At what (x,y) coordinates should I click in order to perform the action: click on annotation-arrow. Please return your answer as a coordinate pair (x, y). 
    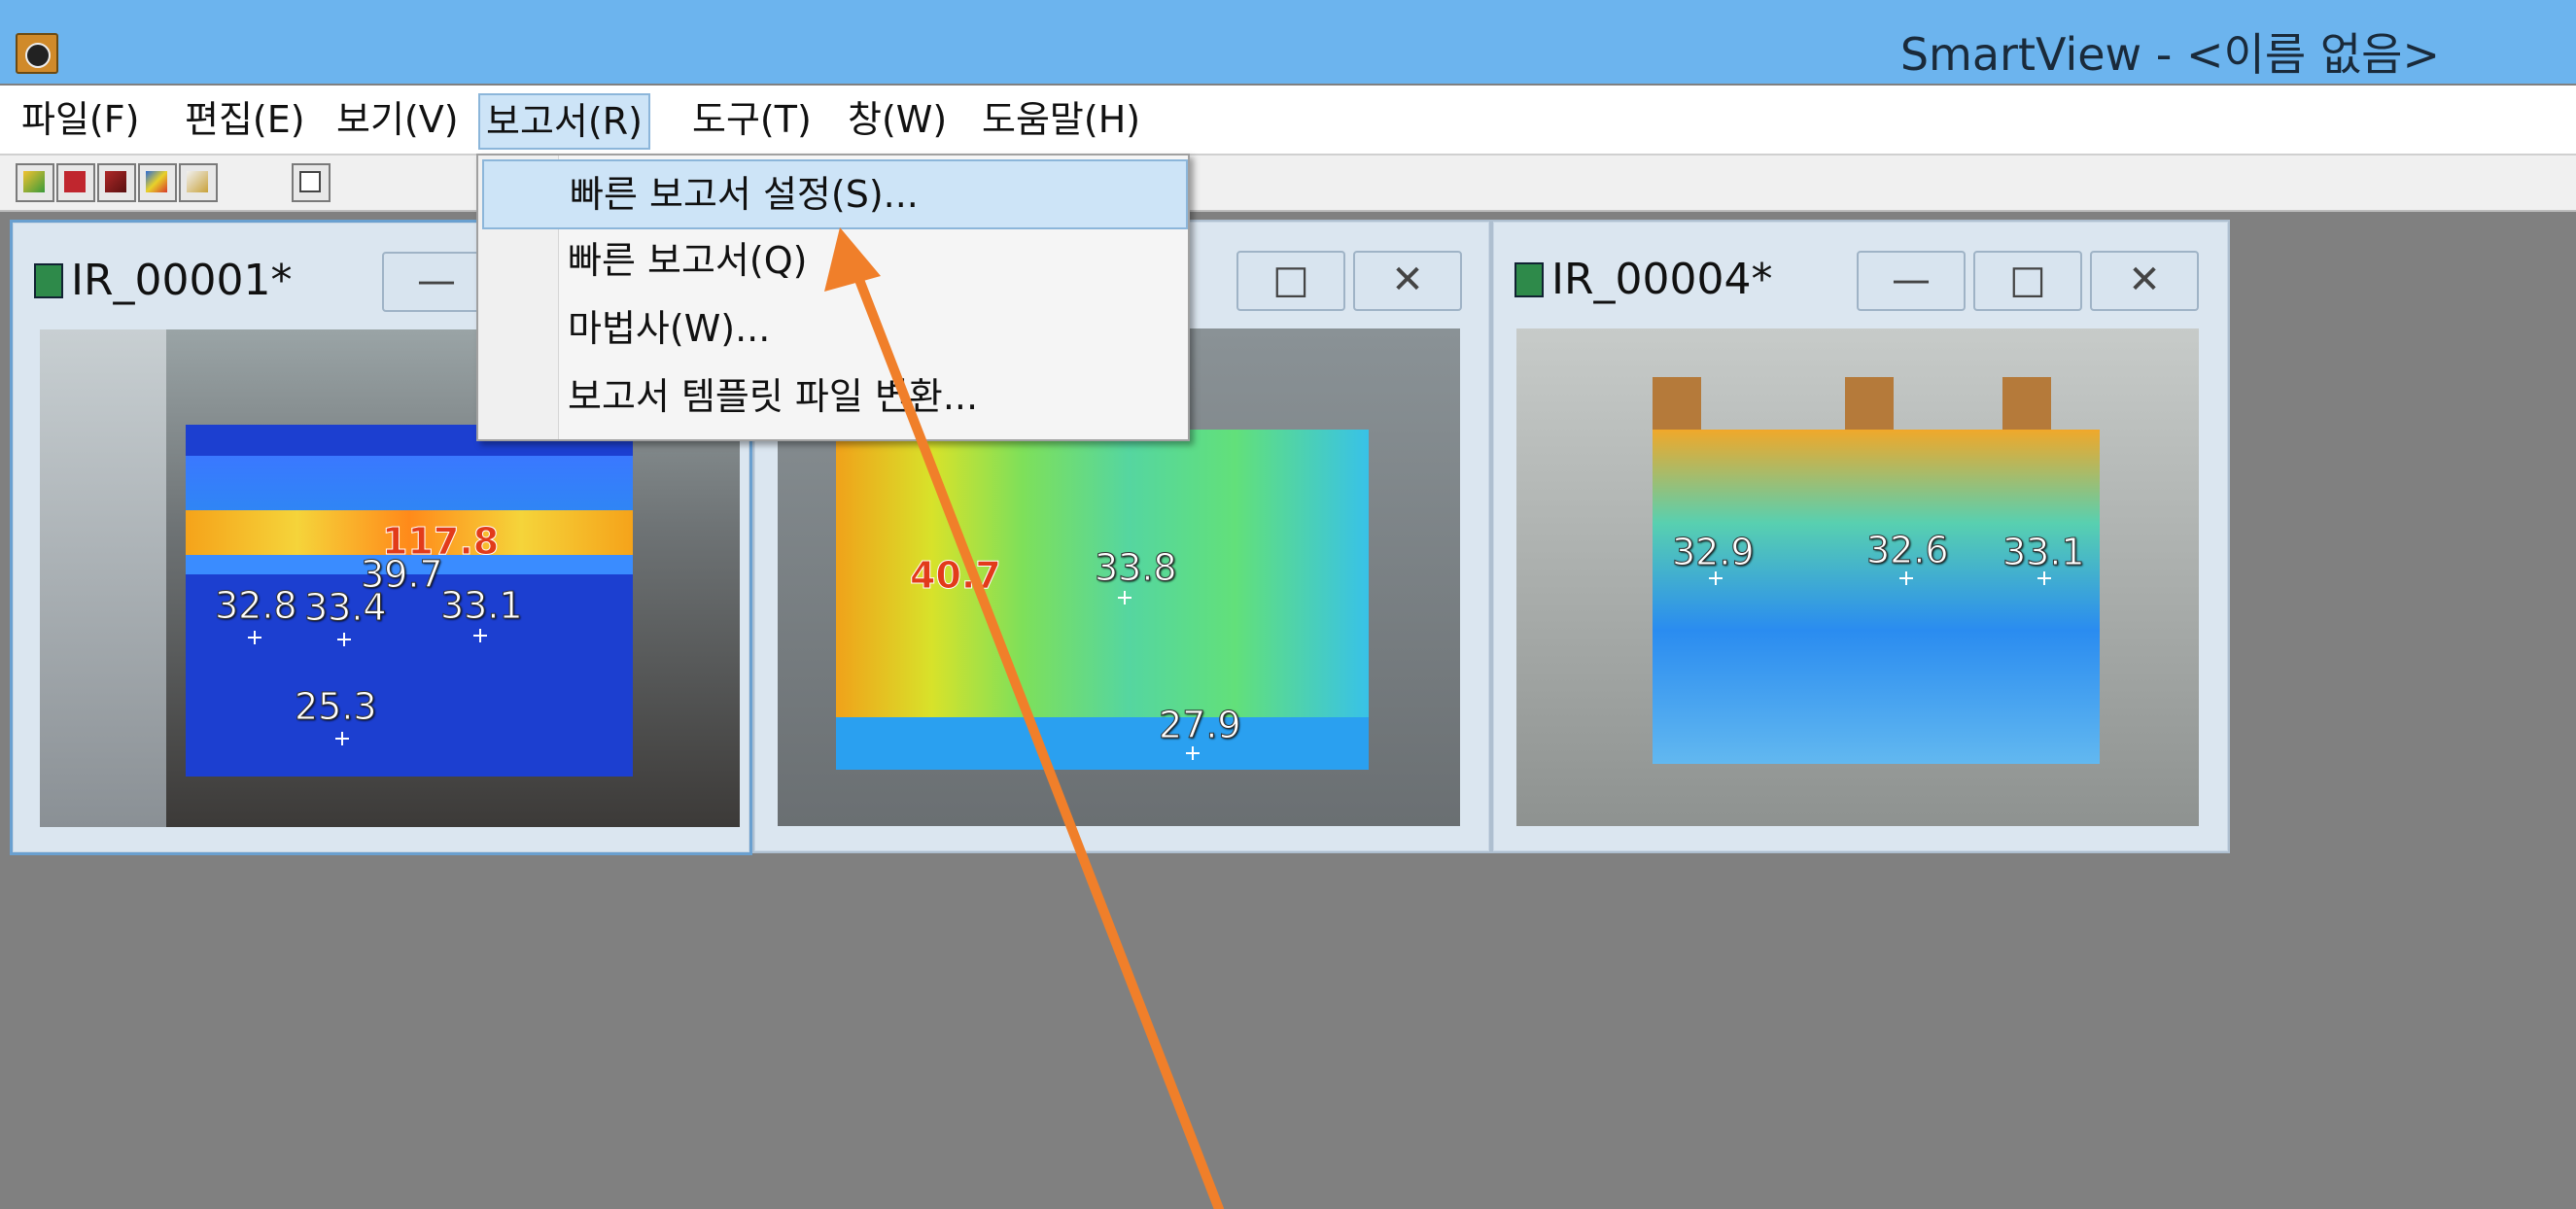
    Looking at the image, I should click on (1024, 718).